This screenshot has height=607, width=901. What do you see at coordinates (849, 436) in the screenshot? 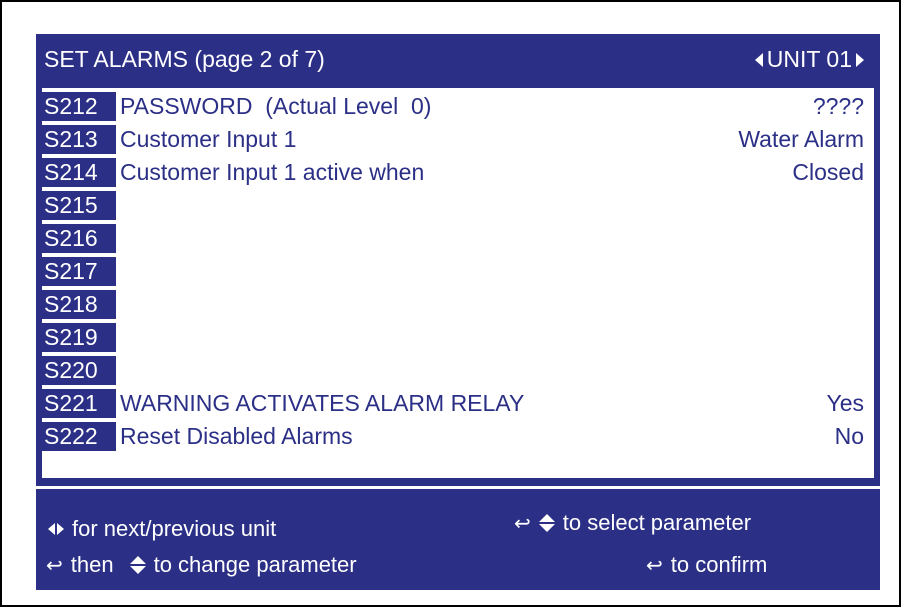
I see `parameter-value: No` at bounding box center [849, 436].